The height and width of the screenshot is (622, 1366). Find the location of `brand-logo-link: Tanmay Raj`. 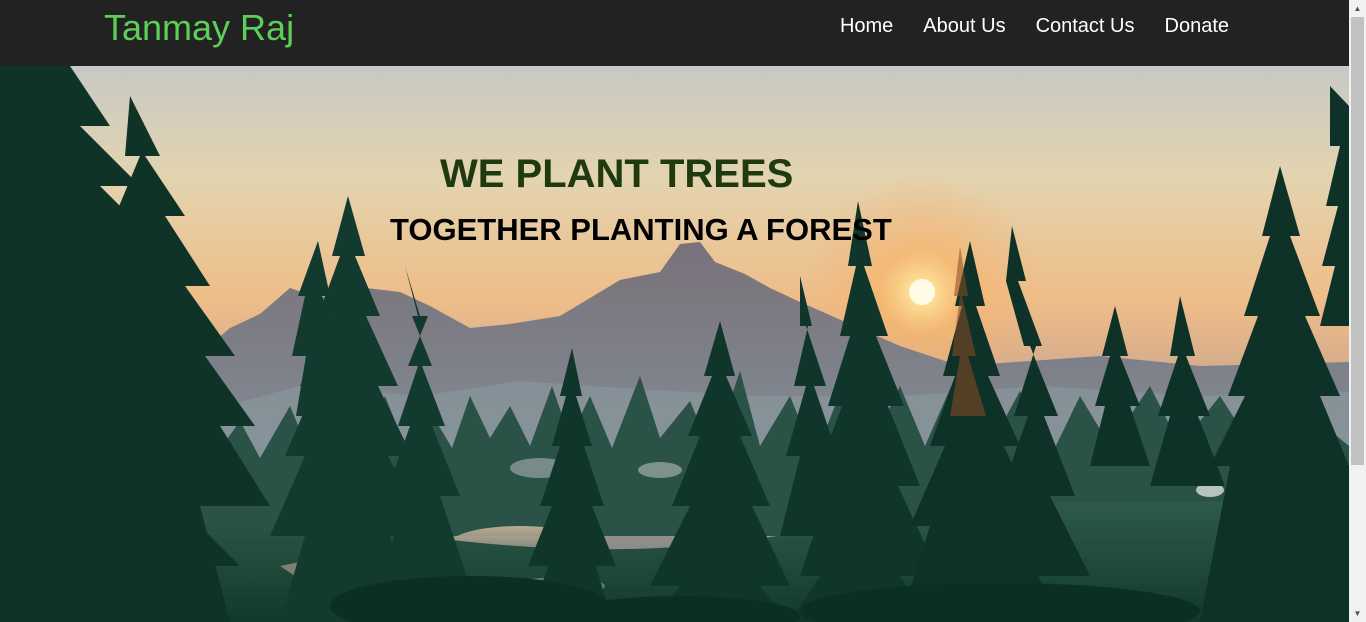

brand-logo-link: Tanmay Raj is located at coordinates (199, 28).